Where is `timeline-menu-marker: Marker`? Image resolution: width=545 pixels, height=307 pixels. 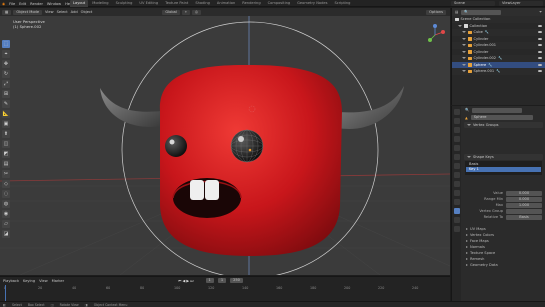
timeline-menu-marker: Marker is located at coordinates (58, 281).